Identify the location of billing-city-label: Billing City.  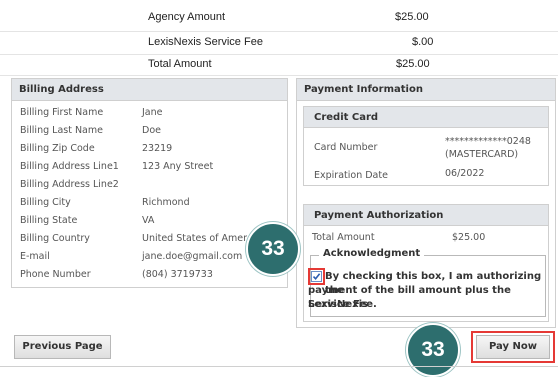
(45, 202).